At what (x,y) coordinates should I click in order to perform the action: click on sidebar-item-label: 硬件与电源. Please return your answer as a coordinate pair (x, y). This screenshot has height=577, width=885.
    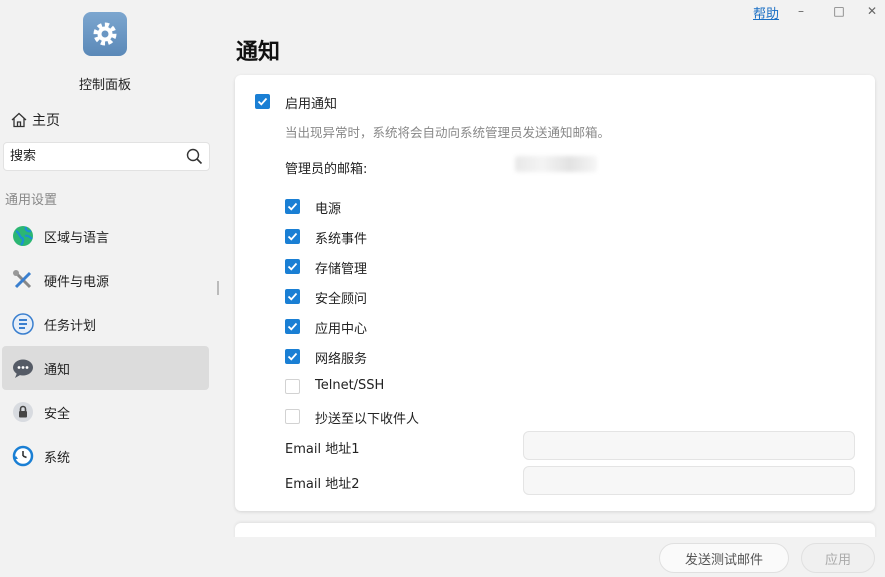
    Looking at the image, I should click on (77, 282).